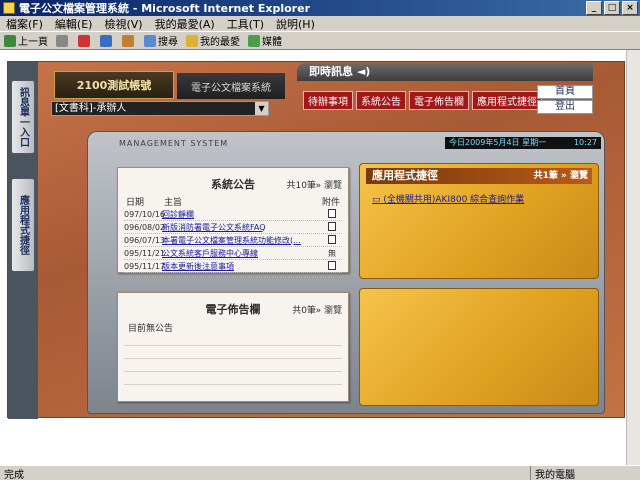  Describe the element at coordinates (242, 253) in the screenshot. I see `announcement-subject-link: 公文系統客戶服務中心專線` at that location.